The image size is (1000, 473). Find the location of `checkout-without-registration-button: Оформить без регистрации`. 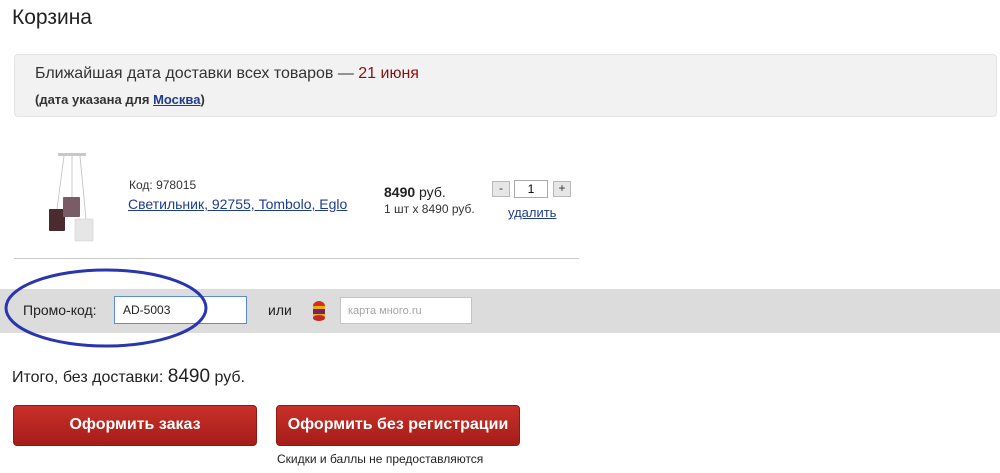

checkout-without-registration-button: Оформить без регистрации is located at coordinates (398, 425).